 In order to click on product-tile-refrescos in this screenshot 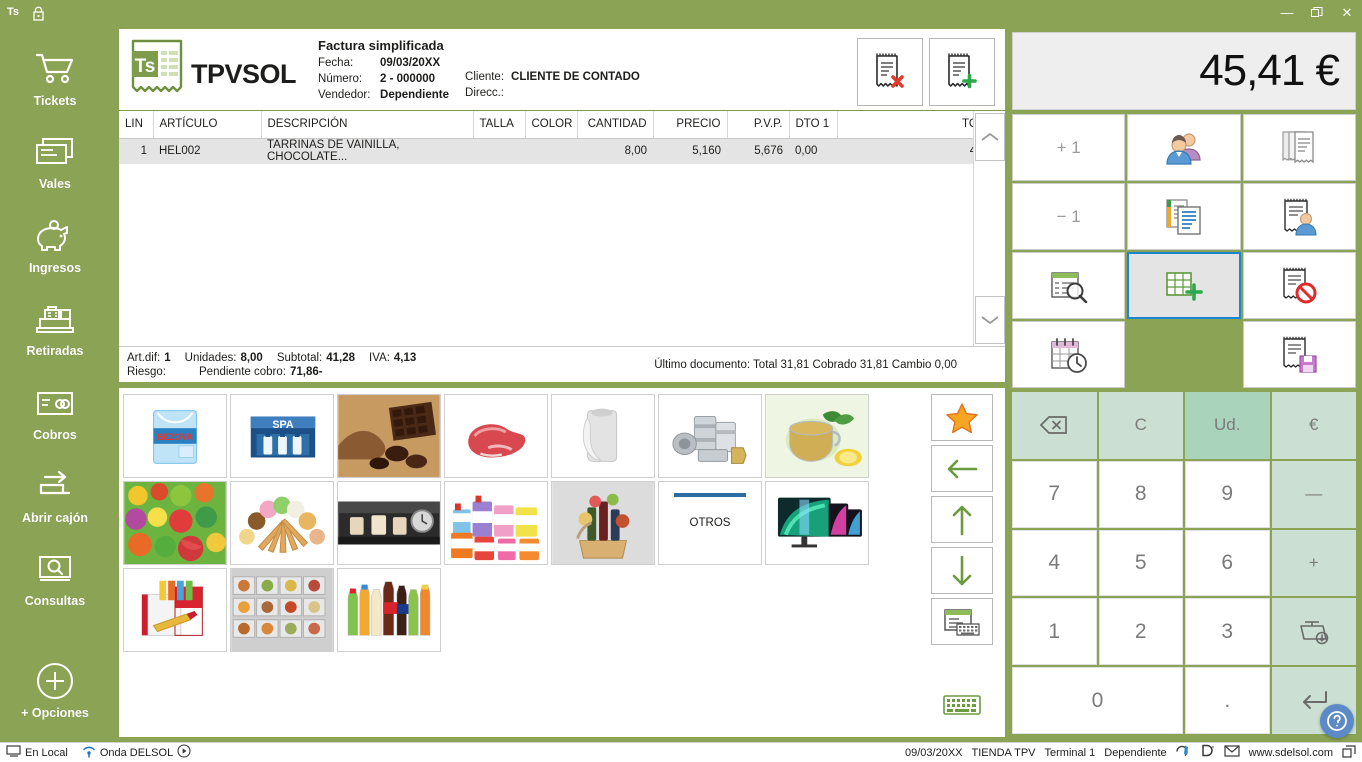, I will do `click(389, 610)`.